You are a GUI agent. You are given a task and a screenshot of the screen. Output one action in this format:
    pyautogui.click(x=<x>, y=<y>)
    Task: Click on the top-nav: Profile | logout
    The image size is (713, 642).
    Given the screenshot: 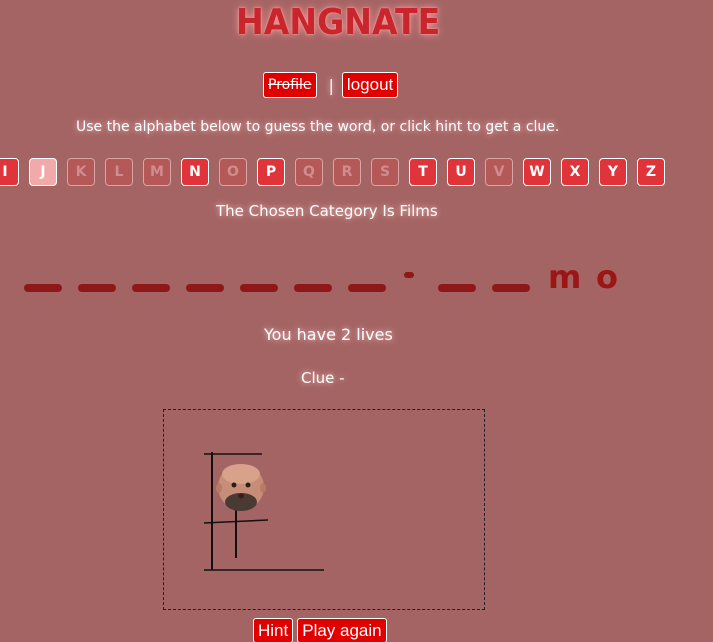 What is the action you would take?
    pyautogui.click(x=331, y=85)
    